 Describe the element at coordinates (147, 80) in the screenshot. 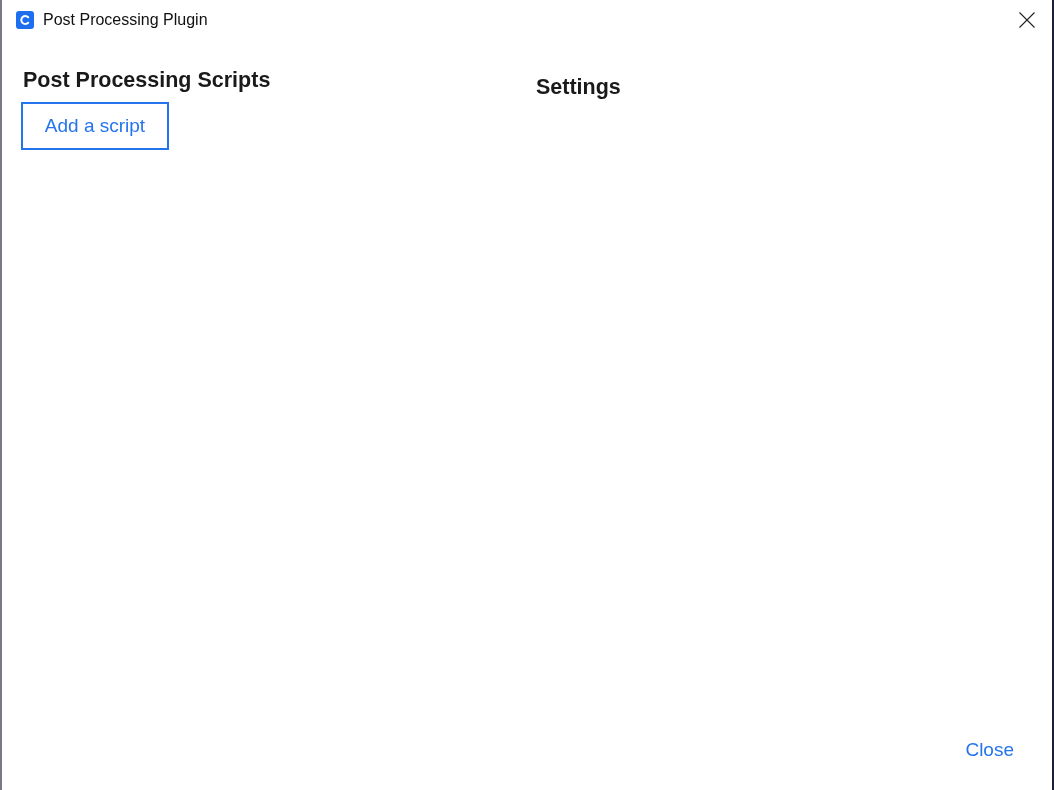

I see `panel-heading: Post Processing Scripts` at that location.